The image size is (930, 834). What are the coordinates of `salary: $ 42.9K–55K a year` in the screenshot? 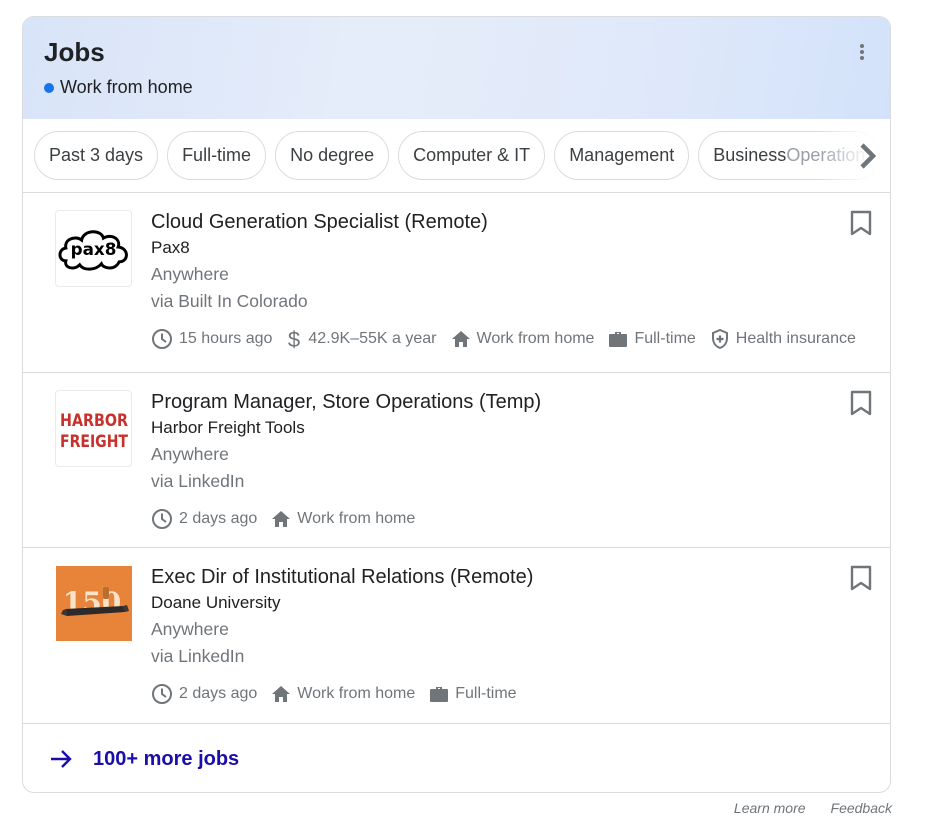 It's located at (361, 339).